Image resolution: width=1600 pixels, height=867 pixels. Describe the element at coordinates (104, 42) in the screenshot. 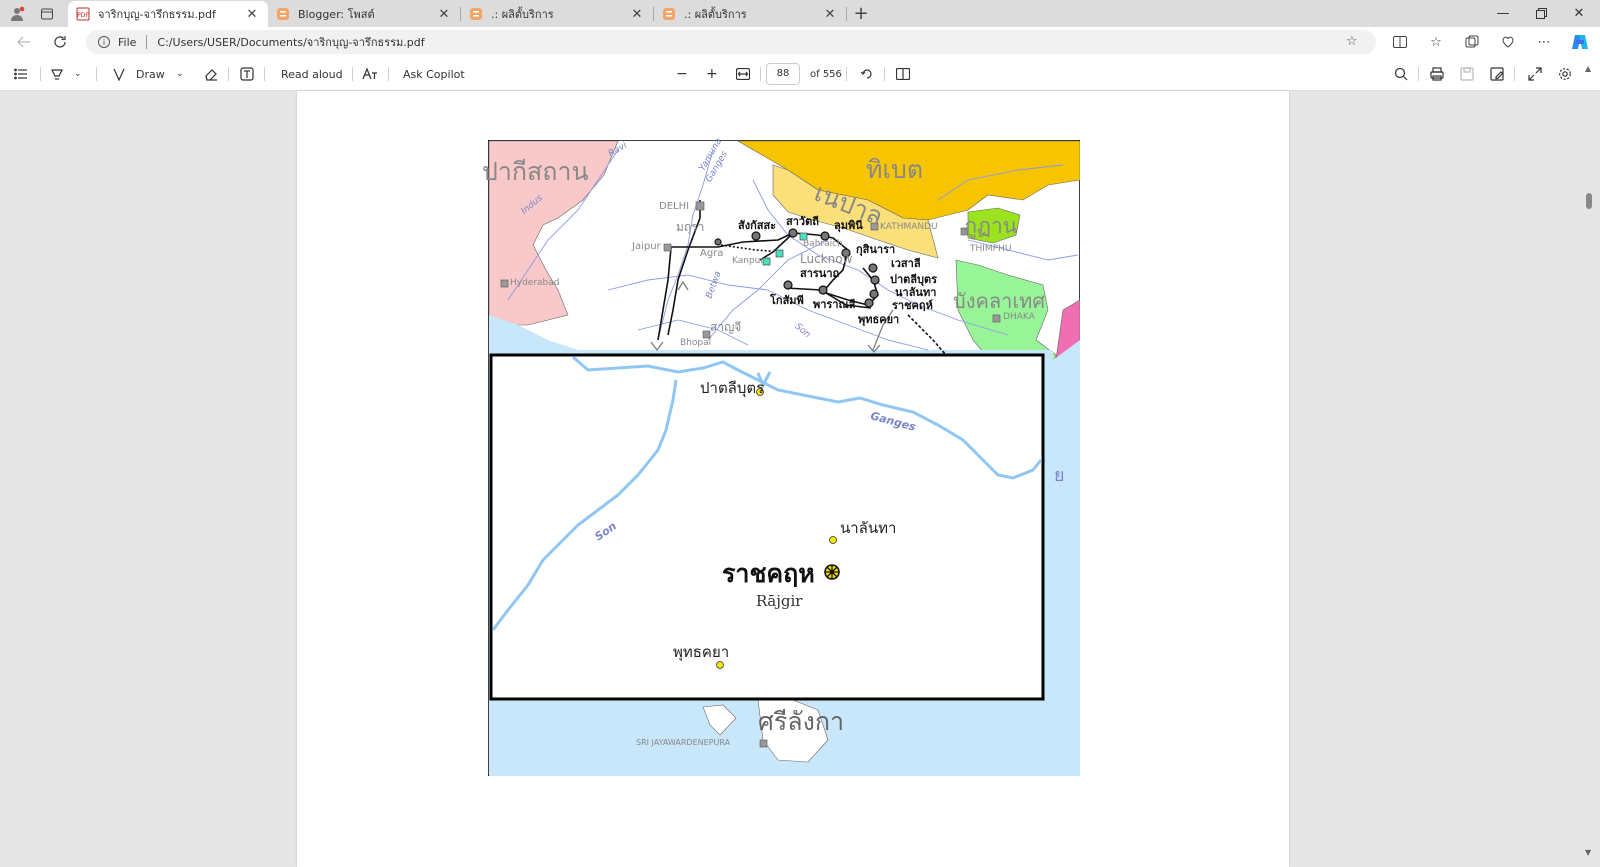

I see `site-info-icon: i` at that location.